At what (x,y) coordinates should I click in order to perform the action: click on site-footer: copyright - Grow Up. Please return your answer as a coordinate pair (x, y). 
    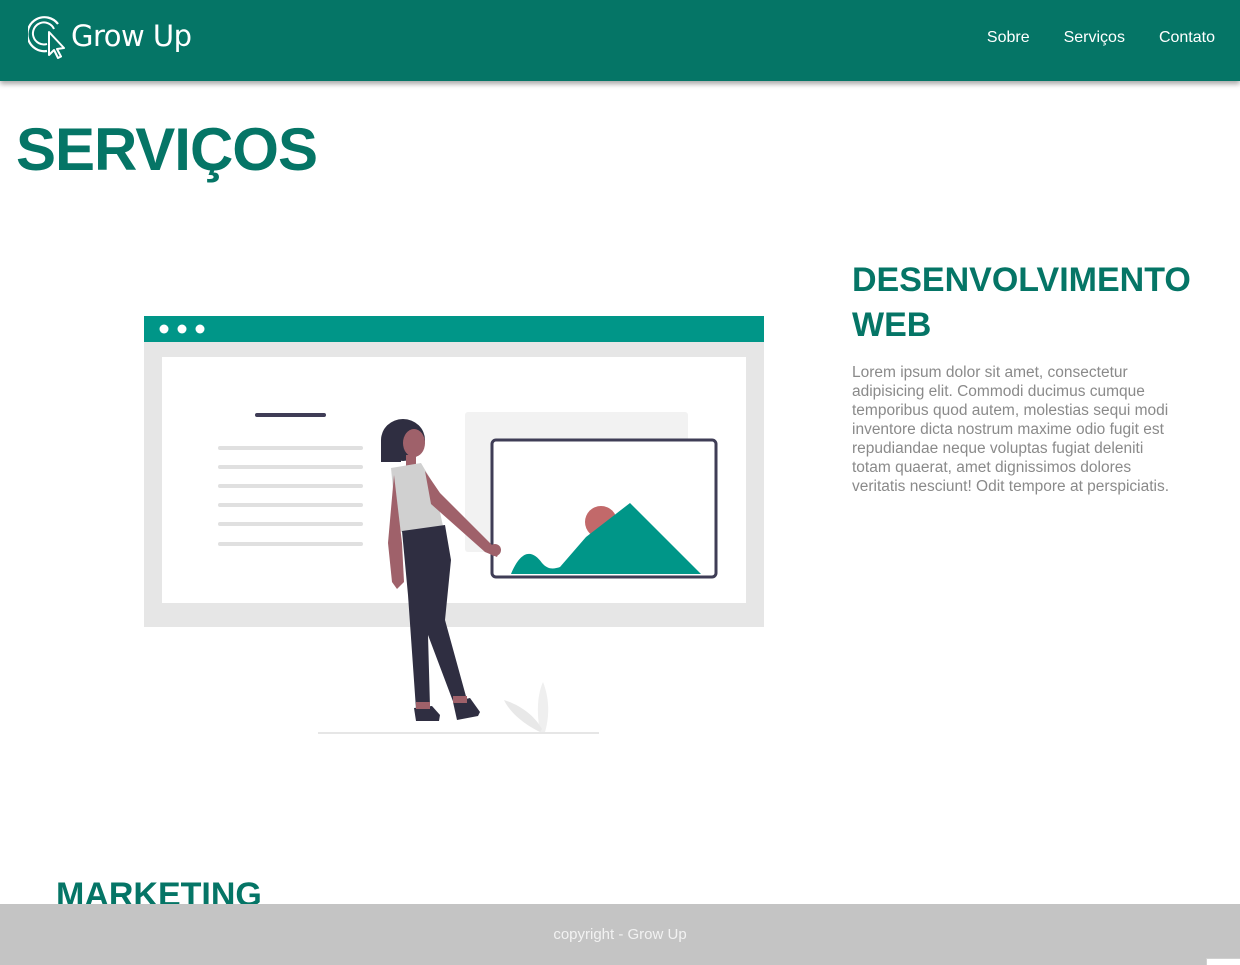
    Looking at the image, I should click on (620, 934).